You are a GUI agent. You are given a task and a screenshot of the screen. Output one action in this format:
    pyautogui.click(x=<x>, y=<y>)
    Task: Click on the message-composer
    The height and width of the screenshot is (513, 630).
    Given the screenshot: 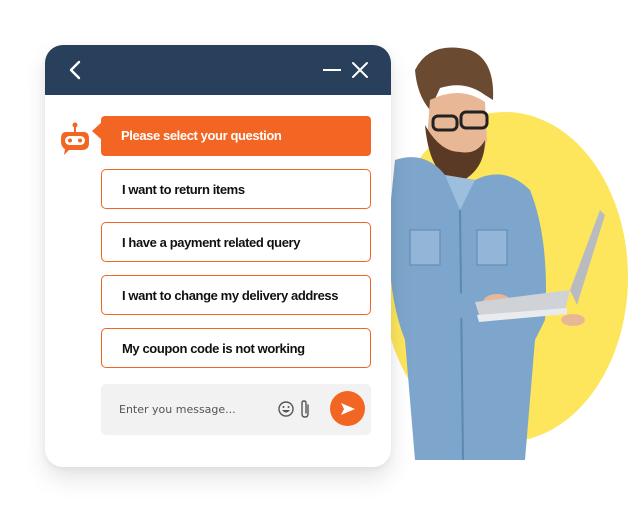 What is the action you would take?
    pyautogui.click(x=236, y=409)
    